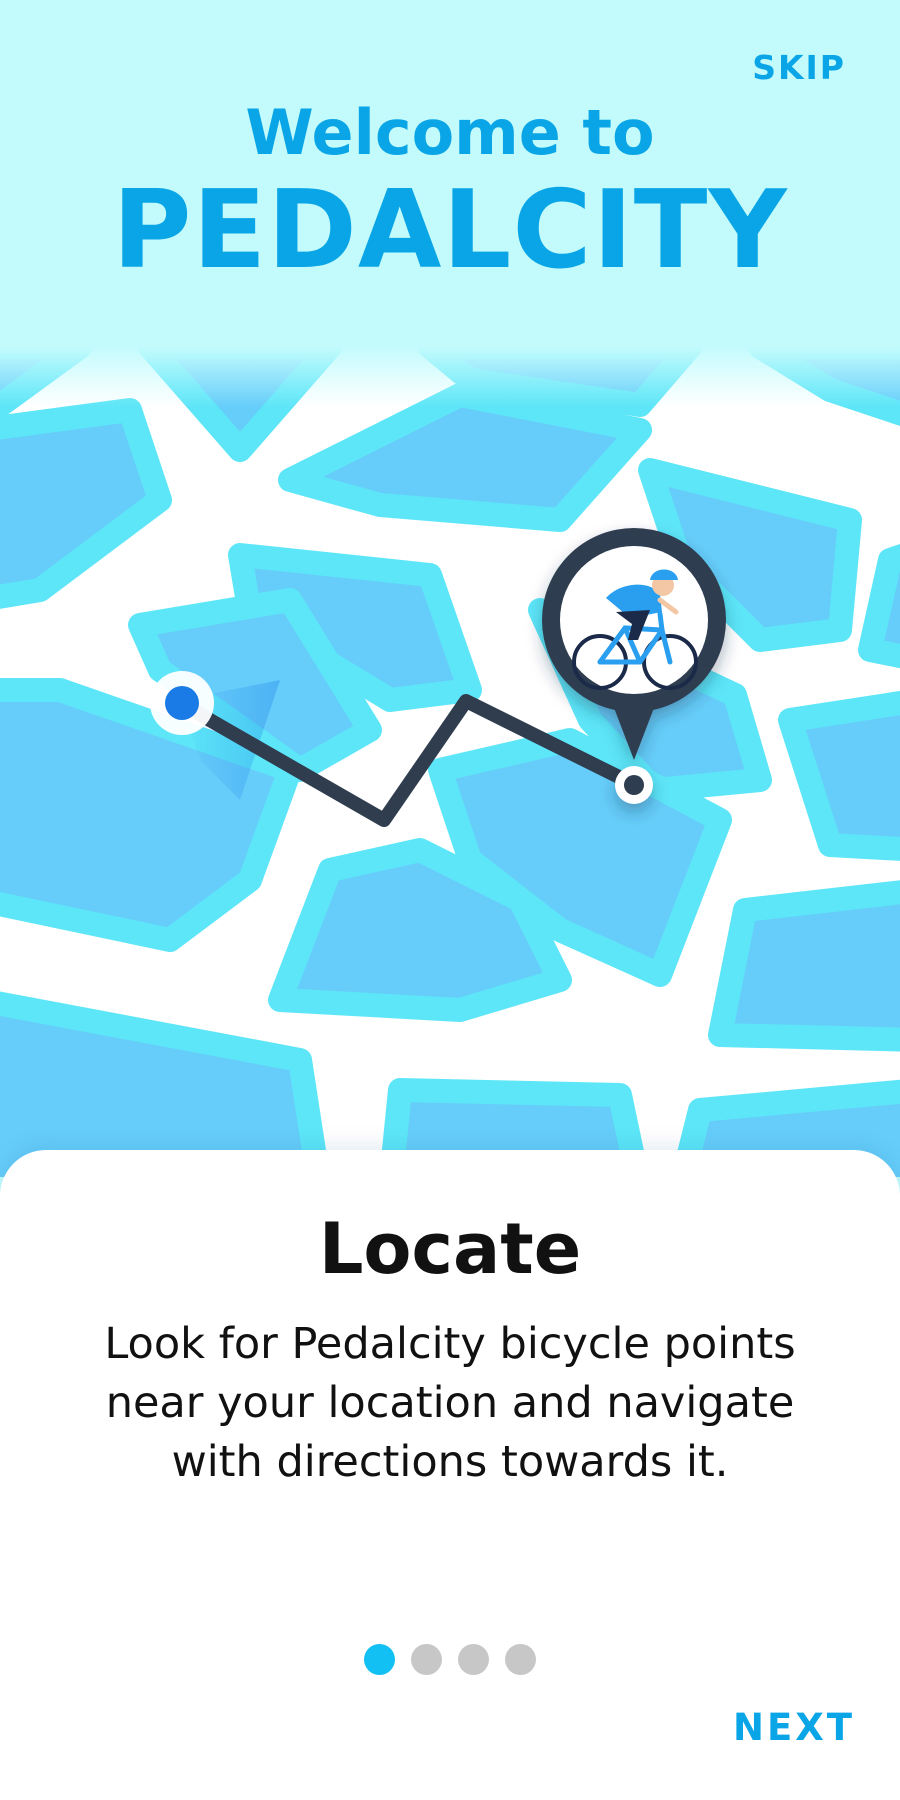  Describe the element at coordinates (794, 1727) in the screenshot. I see `next-button: NEXT` at that location.